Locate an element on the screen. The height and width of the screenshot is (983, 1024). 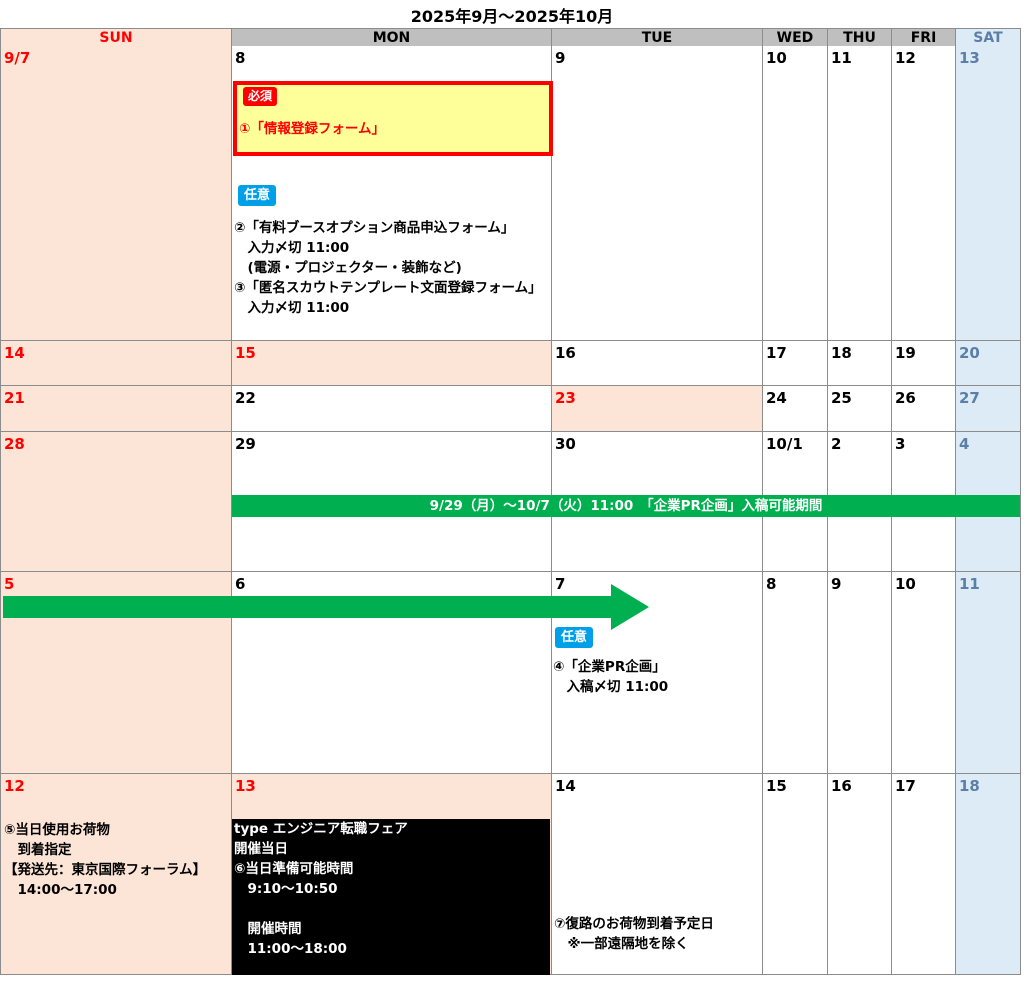
day-cell: 13 is located at coordinates (988, 193).